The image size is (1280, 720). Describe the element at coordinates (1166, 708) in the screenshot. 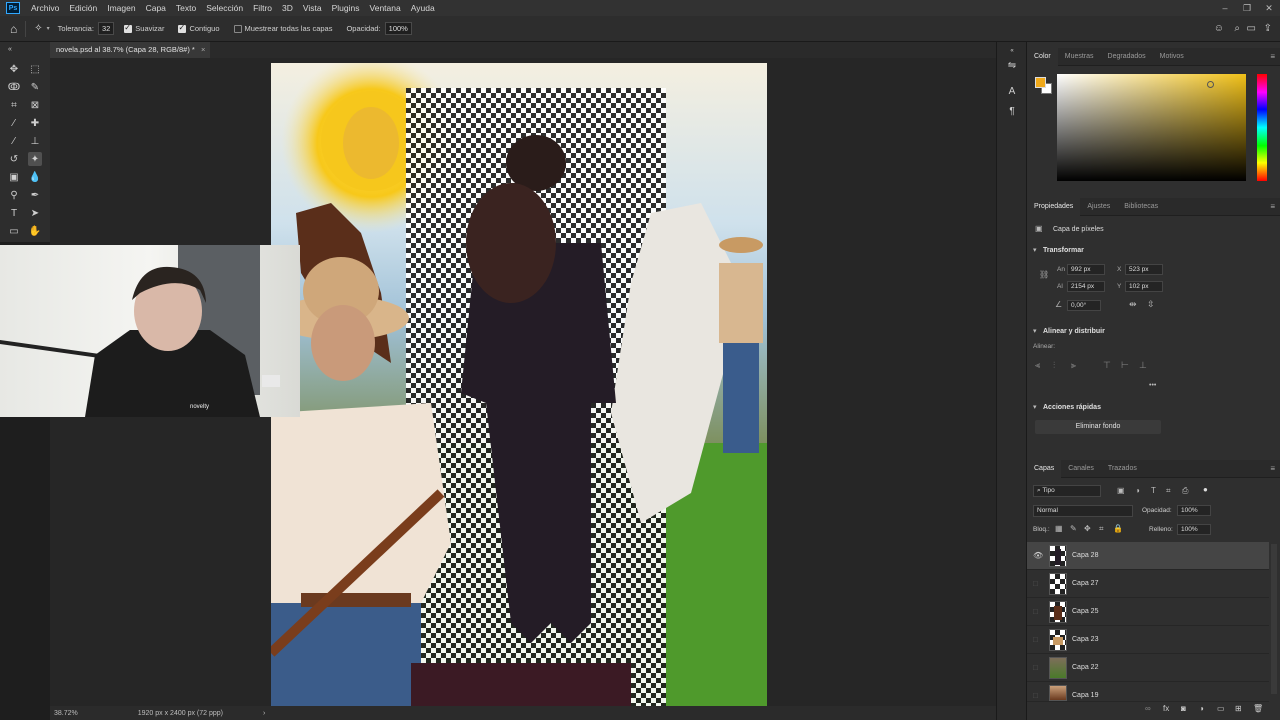

I see `fx-icon: fx` at that location.